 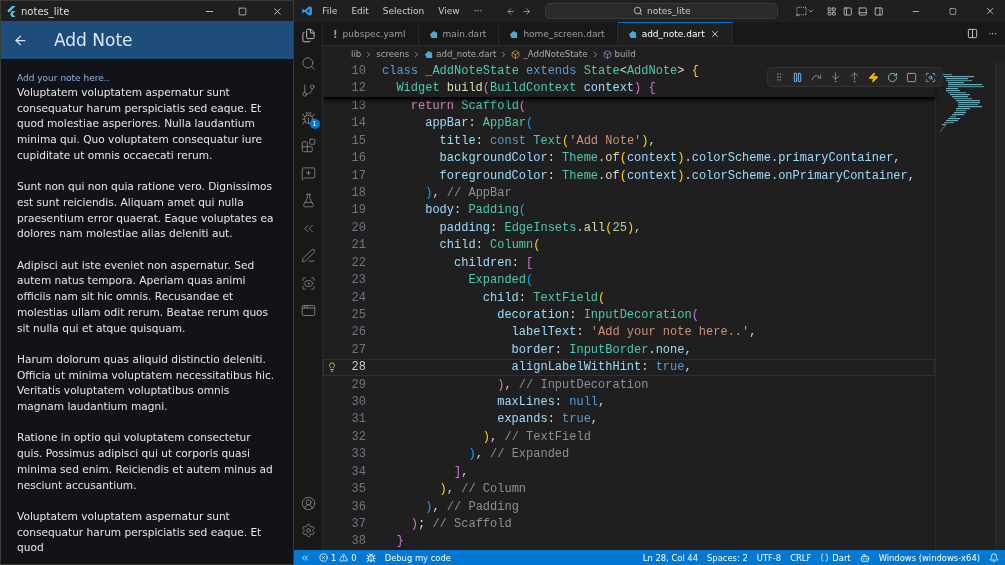 I want to click on line-number: 29, so click(x=358, y=384).